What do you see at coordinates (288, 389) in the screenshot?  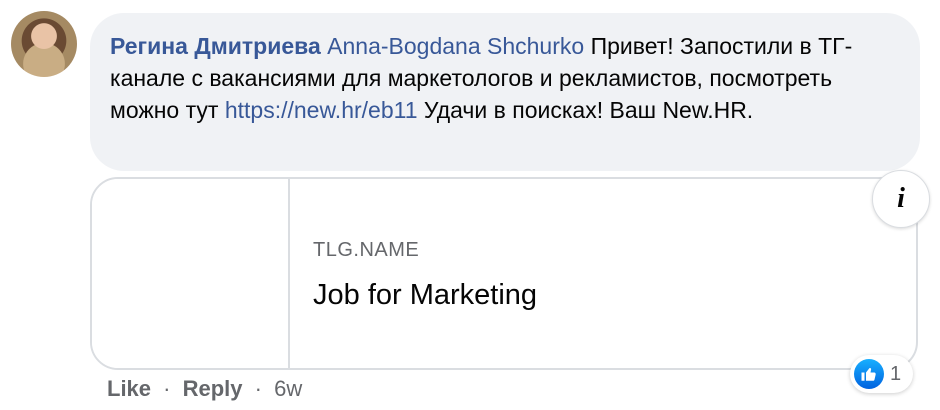 I see `comment-timestamp: 6w` at bounding box center [288, 389].